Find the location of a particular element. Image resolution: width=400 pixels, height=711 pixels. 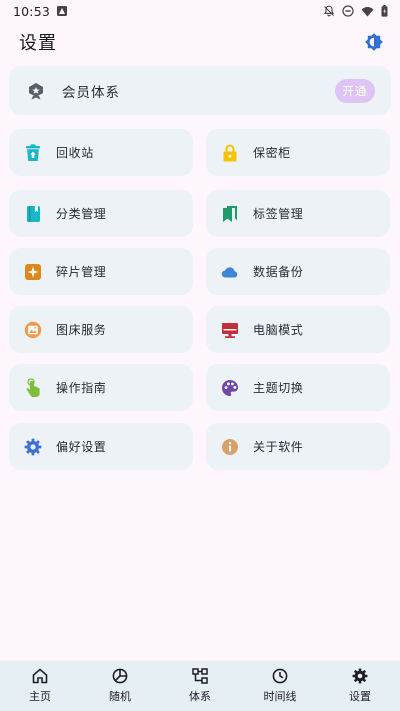

tile-fragment-management: 碎片管理 is located at coordinates (101, 271).